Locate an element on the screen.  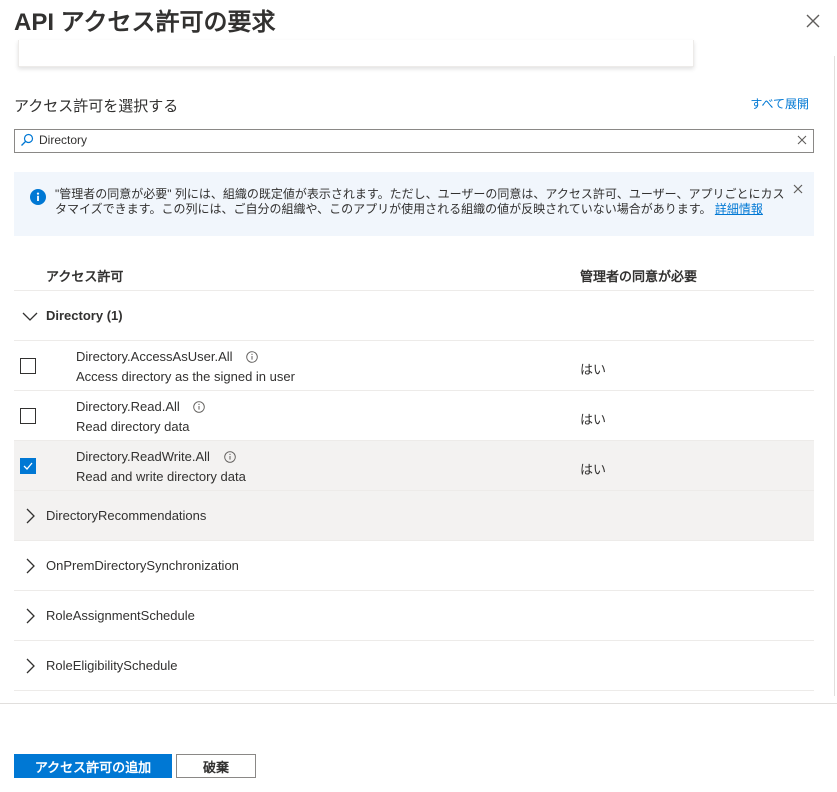
permission-description: Read and write directory data is located at coordinates (161, 476).